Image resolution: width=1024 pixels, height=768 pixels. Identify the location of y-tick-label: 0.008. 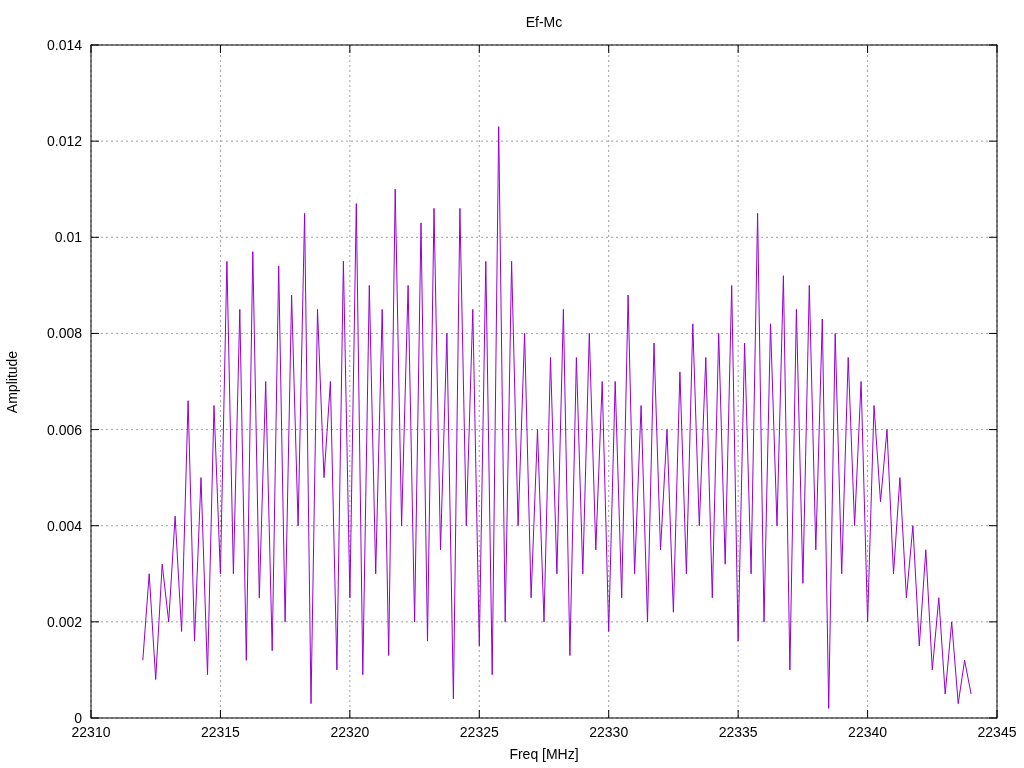
(64, 333).